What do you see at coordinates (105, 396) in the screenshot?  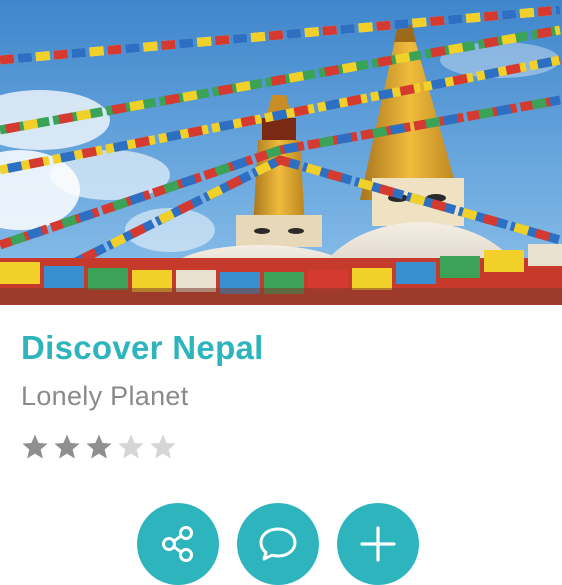 I see `card-subtitle: Lonely Planet` at bounding box center [105, 396].